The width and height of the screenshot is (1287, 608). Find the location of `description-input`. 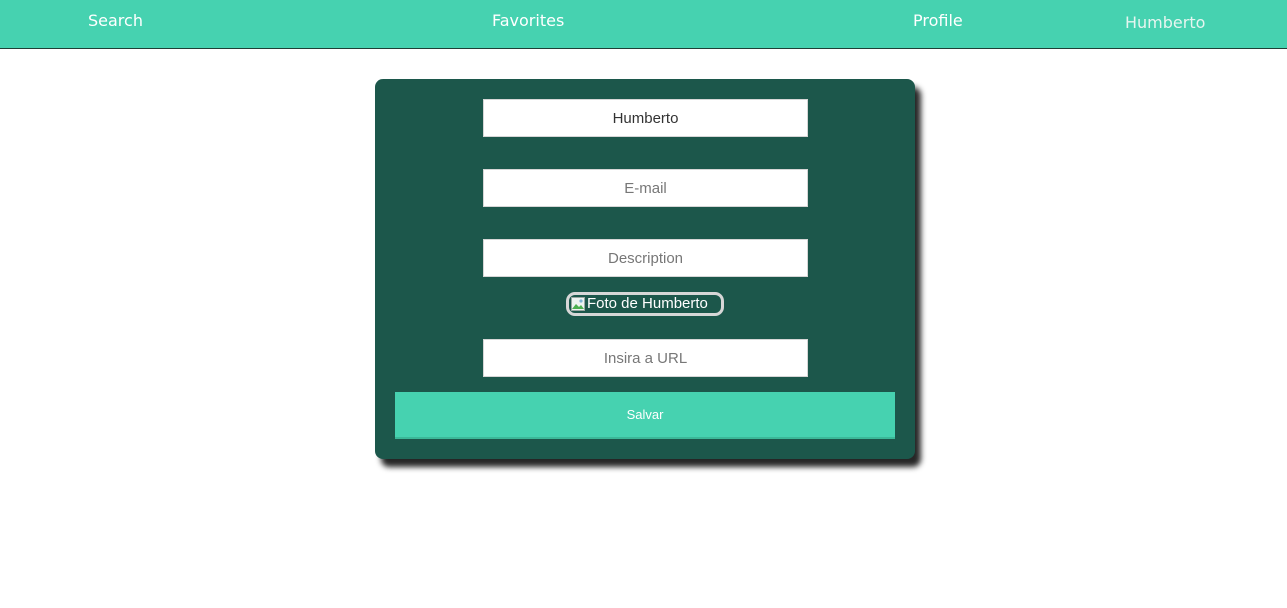

description-input is located at coordinates (645, 258).